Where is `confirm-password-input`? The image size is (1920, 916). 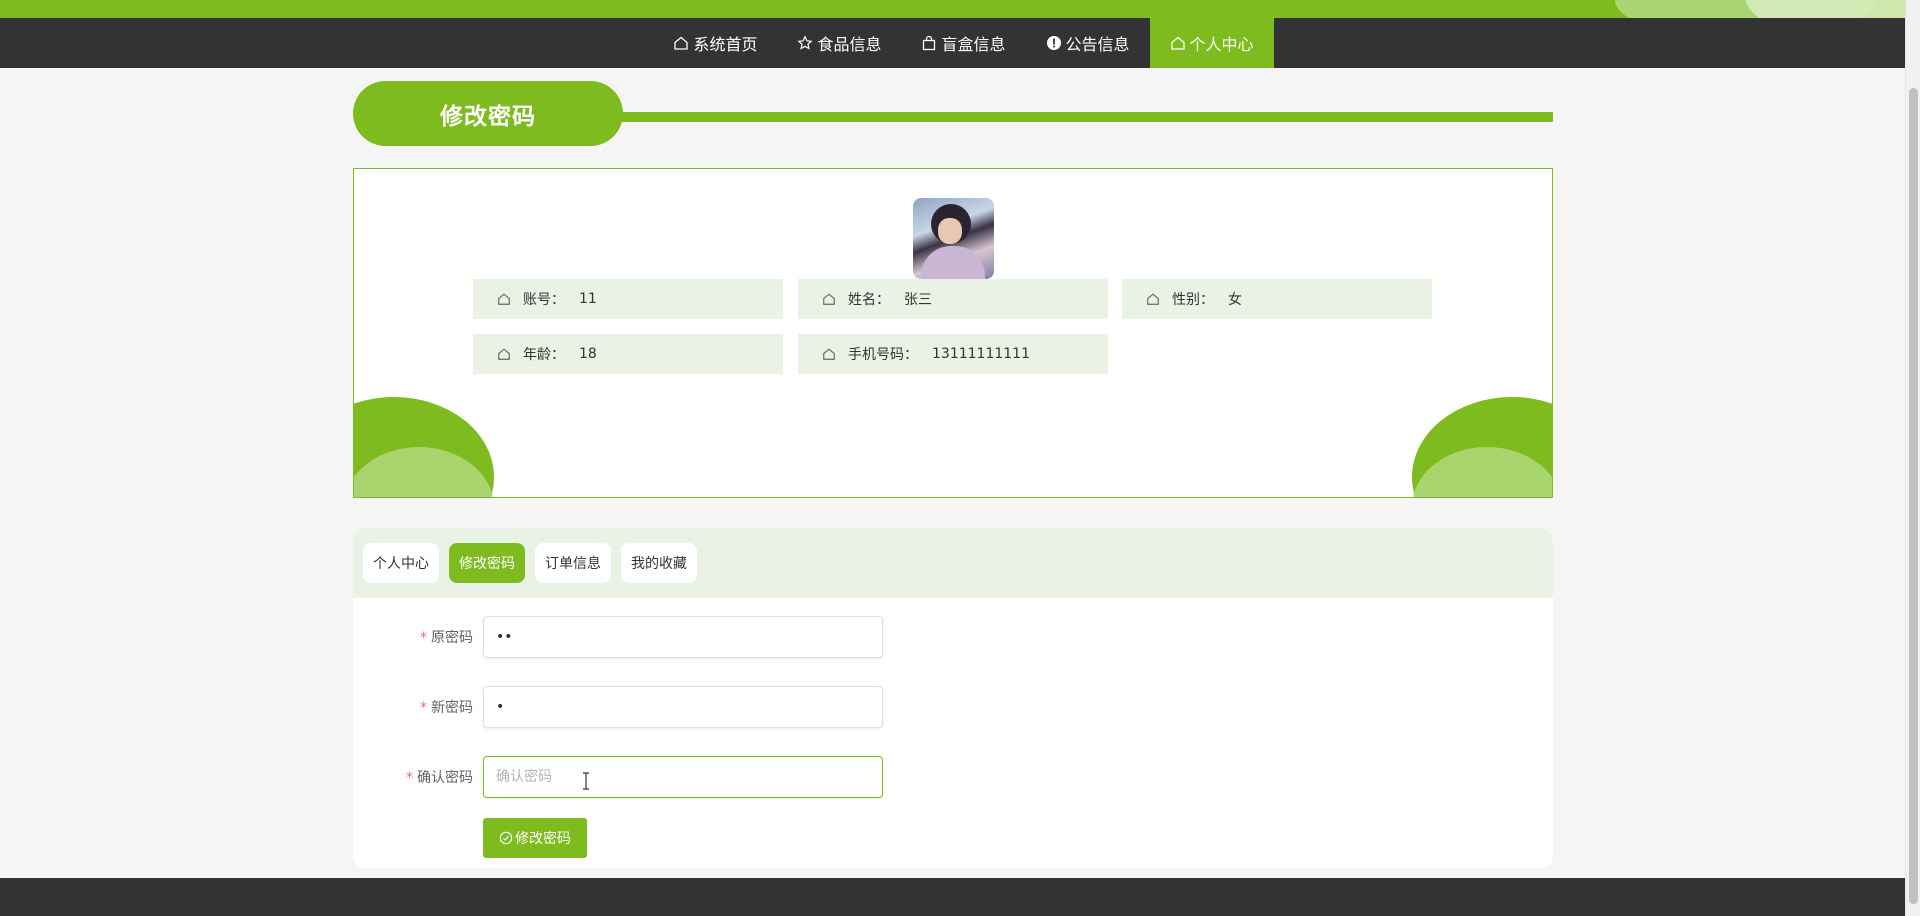 confirm-password-input is located at coordinates (683, 777).